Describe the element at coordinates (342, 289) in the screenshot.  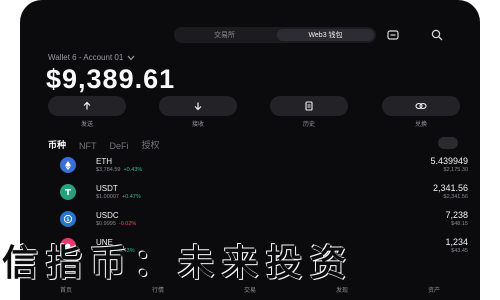
I see `nav-discover: 发现` at that location.